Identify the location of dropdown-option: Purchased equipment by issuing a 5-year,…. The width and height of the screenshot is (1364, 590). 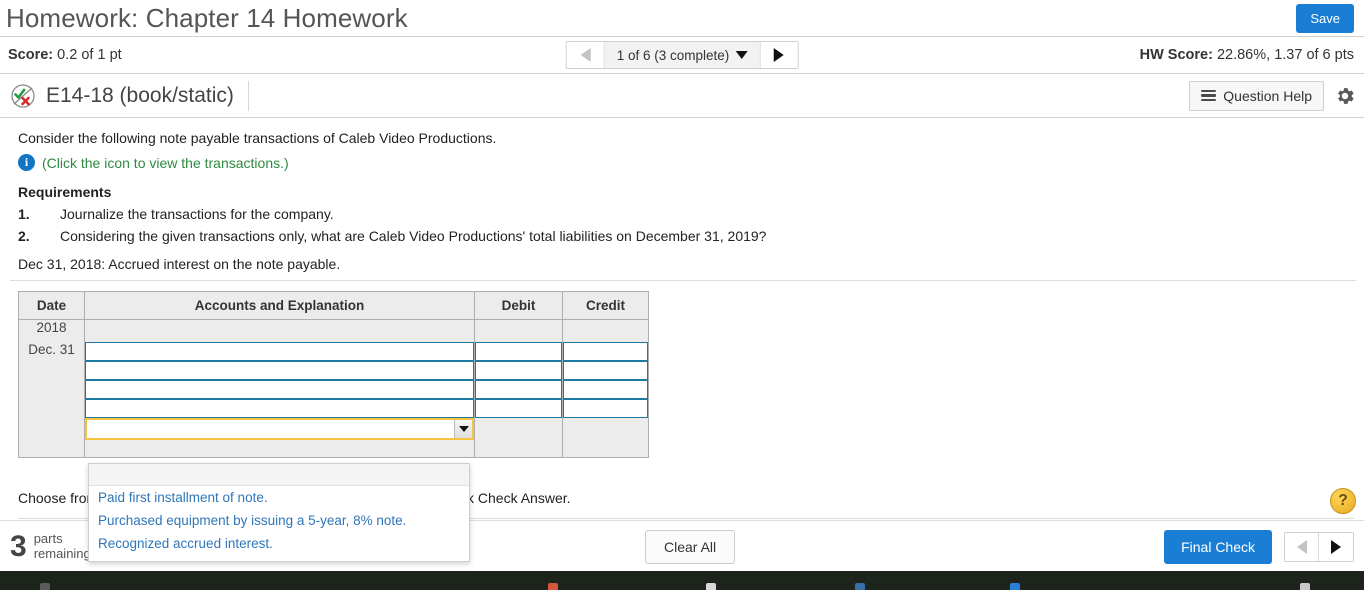
(279, 520).